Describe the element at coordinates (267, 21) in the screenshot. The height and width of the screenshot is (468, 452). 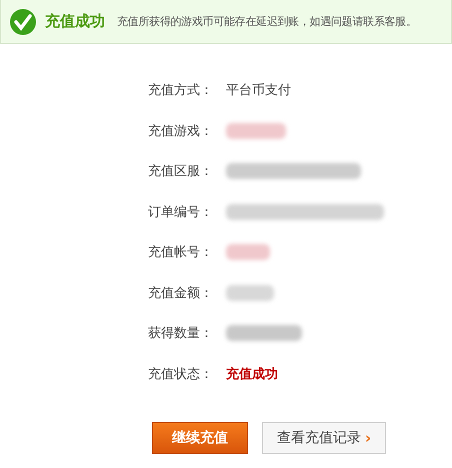
I see `banner-message: 充值所获得的游戏币可能存在延迟到账，如遇问题请联系客服。` at that location.